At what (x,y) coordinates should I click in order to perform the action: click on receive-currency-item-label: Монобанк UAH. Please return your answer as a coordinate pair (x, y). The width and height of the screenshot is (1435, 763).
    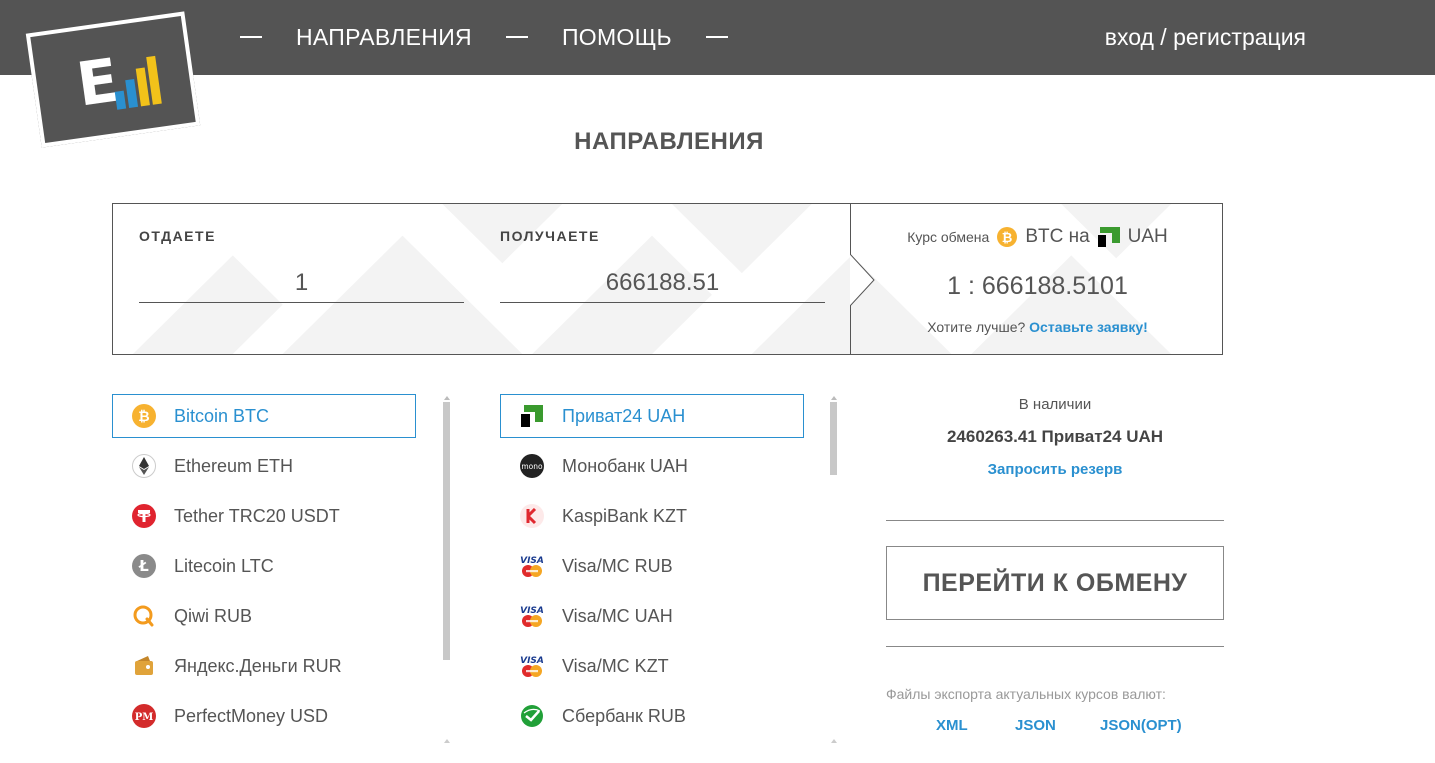
    Looking at the image, I should click on (625, 465).